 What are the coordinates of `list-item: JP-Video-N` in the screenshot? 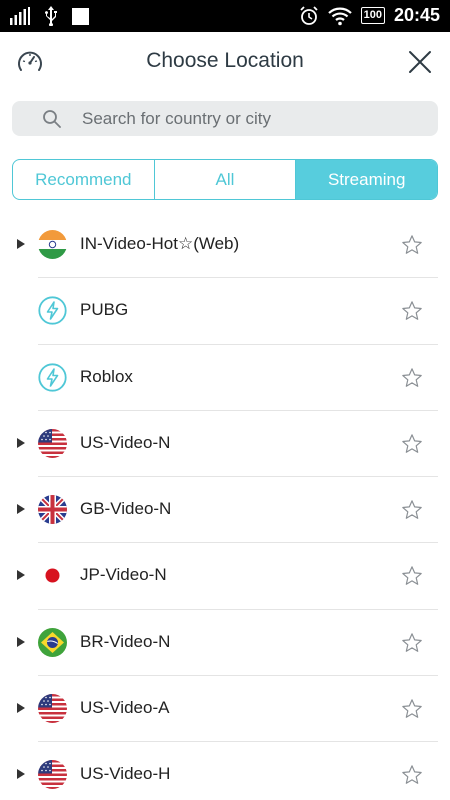 It's located at (225, 576).